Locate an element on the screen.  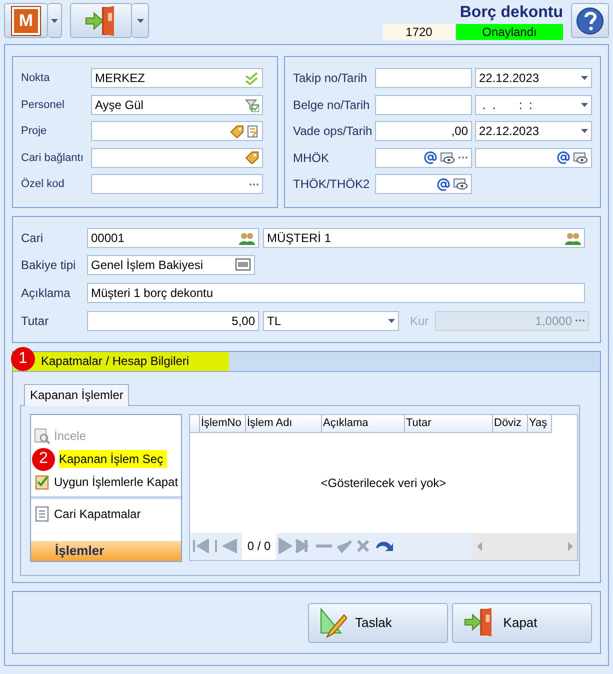
empty-message: <Gösterilecek veri yok> is located at coordinates (383, 483).